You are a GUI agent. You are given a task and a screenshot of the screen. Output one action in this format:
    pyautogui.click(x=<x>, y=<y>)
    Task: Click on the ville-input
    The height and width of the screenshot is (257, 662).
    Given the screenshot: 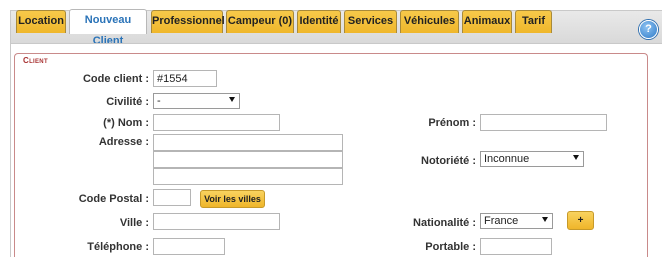 What is the action you would take?
    pyautogui.click(x=216, y=221)
    